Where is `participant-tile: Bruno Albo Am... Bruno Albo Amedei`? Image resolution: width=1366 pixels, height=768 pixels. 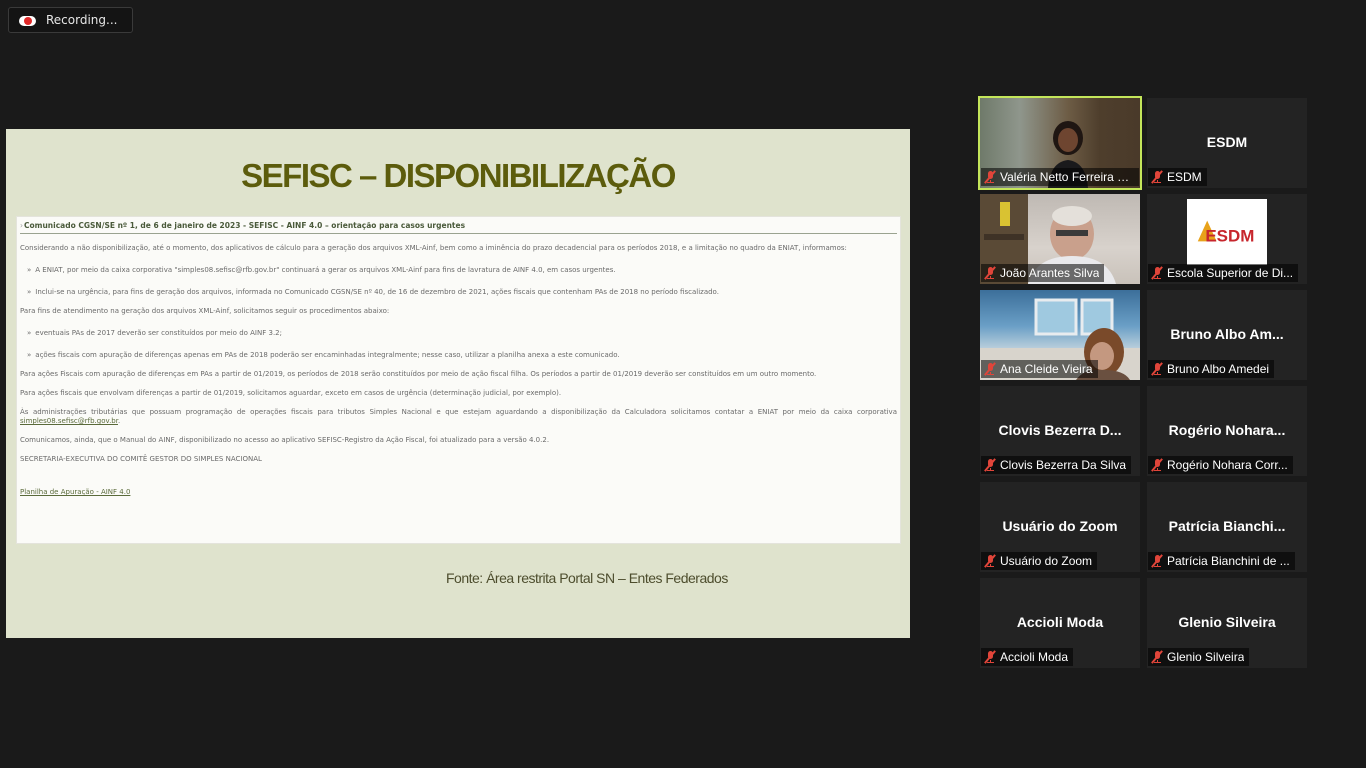
participant-tile: Bruno Albo Am... Bruno Albo Amedei is located at coordinates (1227, 335).